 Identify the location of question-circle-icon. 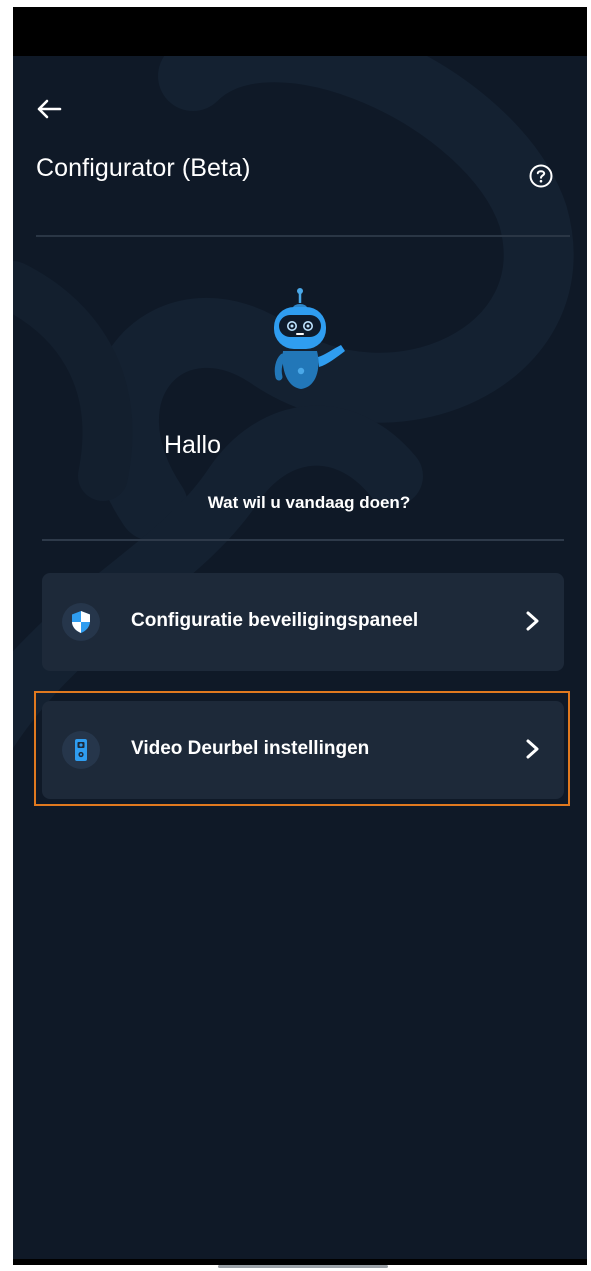
(541, 176).